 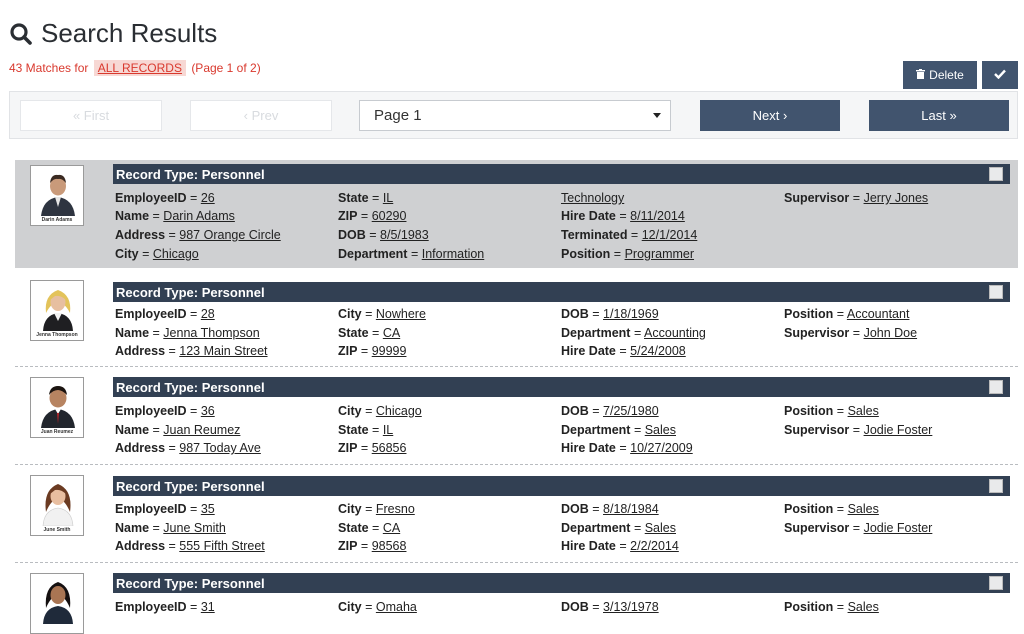 I want to click on name-link: Juan Reumez, so click(x=201, y=430).